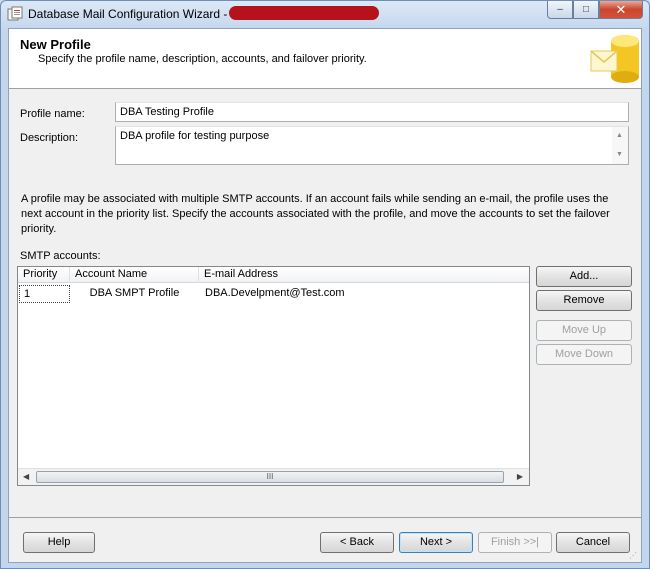  I want to click on move-down-button: Move Down, so click(584, 354).